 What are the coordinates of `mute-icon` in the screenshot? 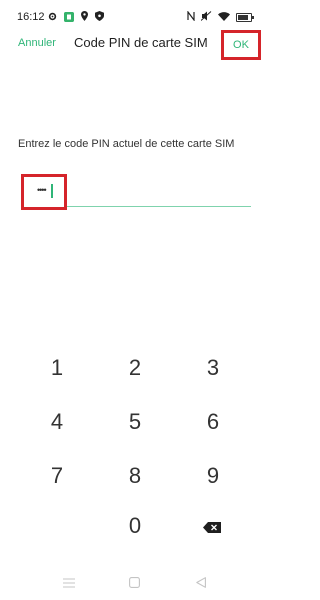 It's located at (206, 17).